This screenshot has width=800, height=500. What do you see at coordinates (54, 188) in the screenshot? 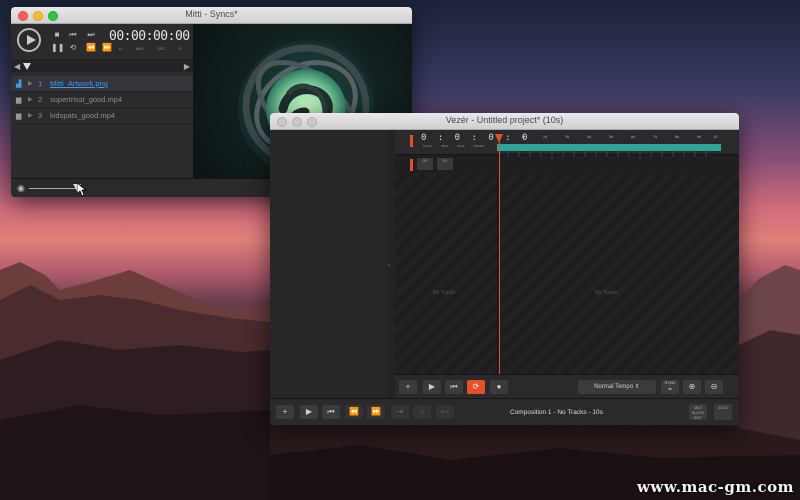
I see `volume-slider` at bounding box center [54, 188].